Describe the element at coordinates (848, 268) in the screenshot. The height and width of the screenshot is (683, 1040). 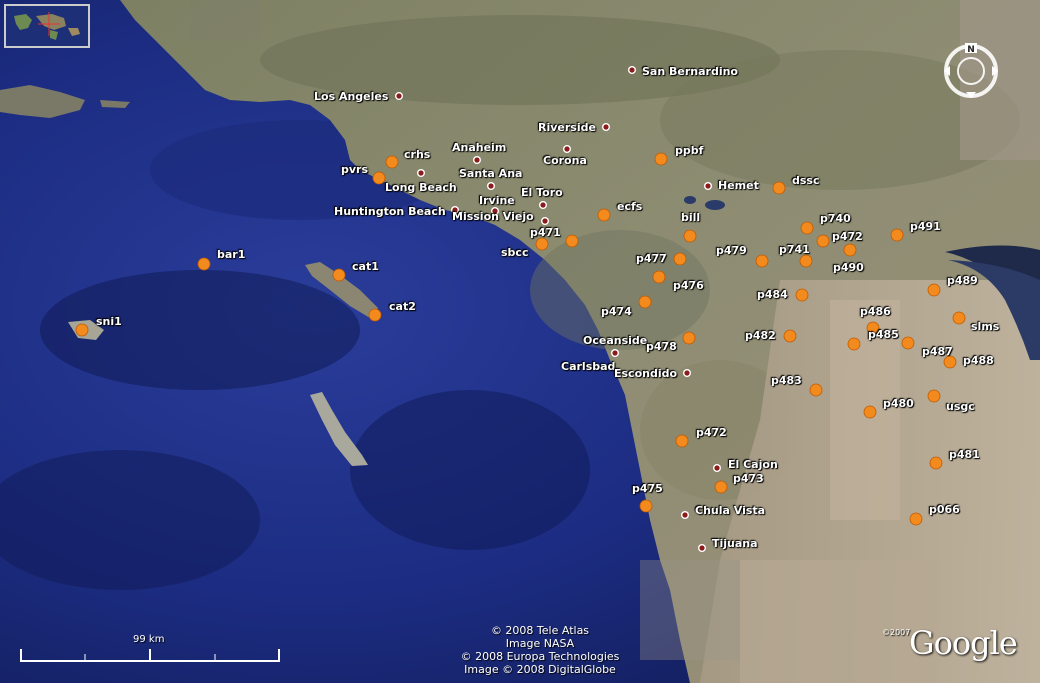
I see `station-label: p490` at that location.